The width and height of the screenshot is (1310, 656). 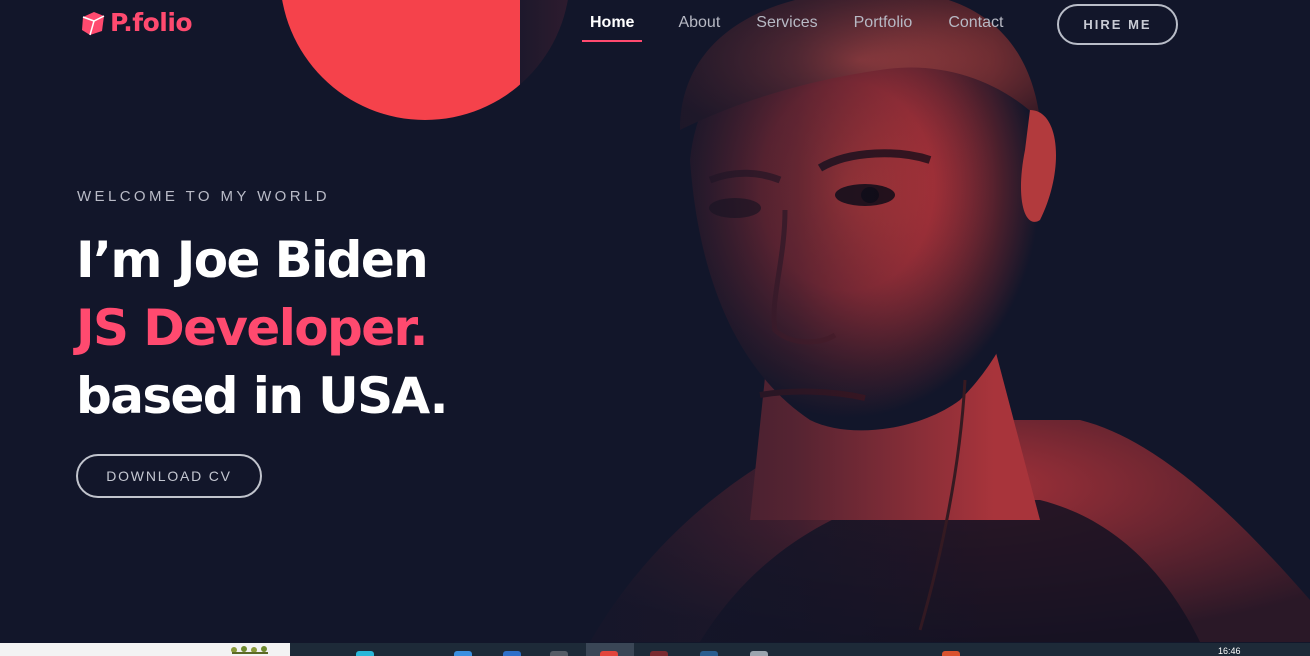 What do you see at coordinates (883, 27) in the screenshot?
I see `nav-portfolio: Portfolio` at bounding box center [883, 27].